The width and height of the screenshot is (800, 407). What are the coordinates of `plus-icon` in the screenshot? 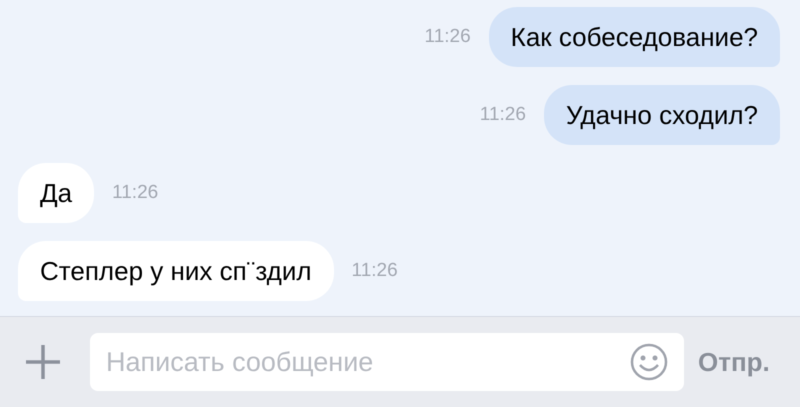 It's located at (43, 362).